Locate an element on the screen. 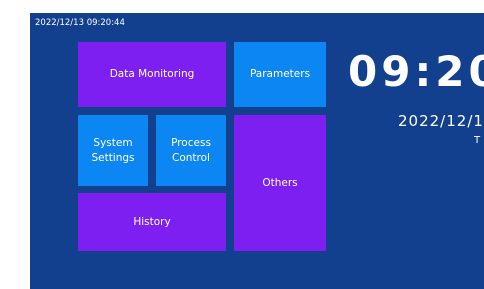 This screenshot has height=289, width=484. status-datetime: 2022/12/13 09:20:44 is located at coordinates (80, 23).